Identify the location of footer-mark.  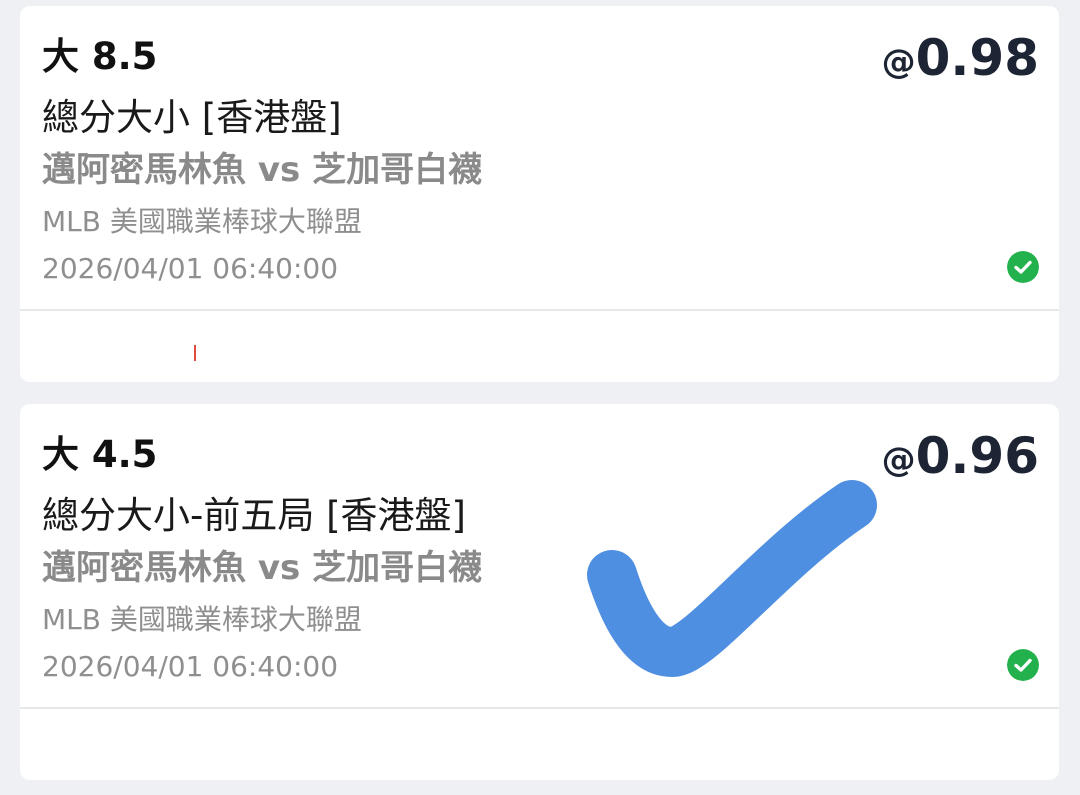
(195, 353).